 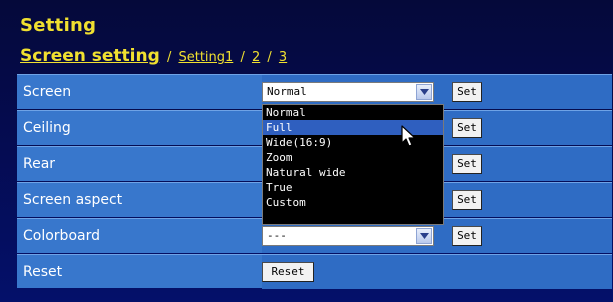 I want to click on setting-row-reset: Reset Reset, so click(x=314, y=271).